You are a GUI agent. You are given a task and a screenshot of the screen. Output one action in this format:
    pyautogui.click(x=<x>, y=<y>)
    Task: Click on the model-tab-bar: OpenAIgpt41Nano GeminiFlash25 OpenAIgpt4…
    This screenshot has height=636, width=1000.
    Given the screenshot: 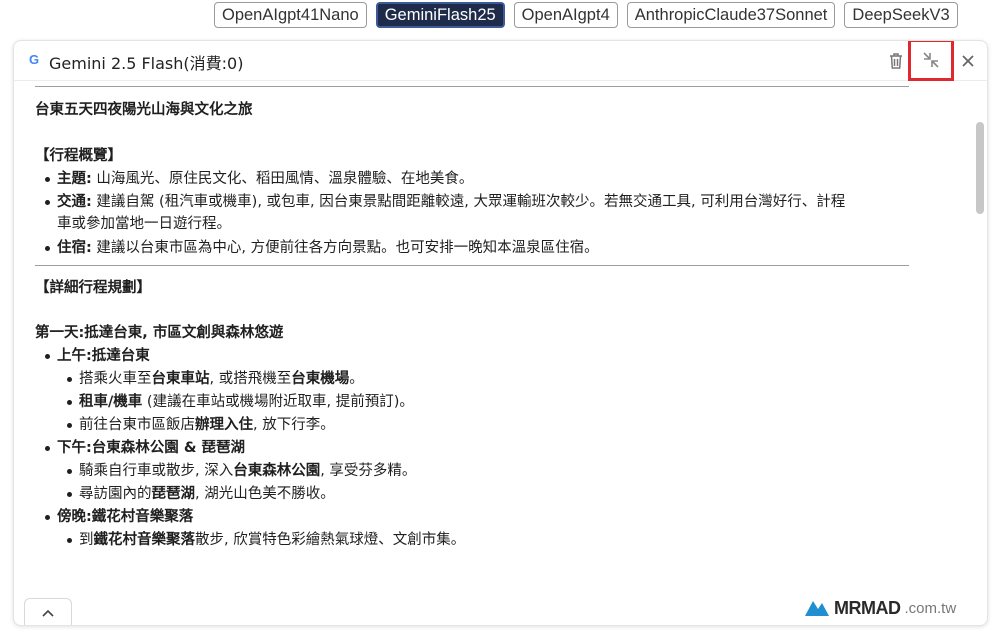 What is the action you would take?
    pyautogui.click(x=586, y=15)
    